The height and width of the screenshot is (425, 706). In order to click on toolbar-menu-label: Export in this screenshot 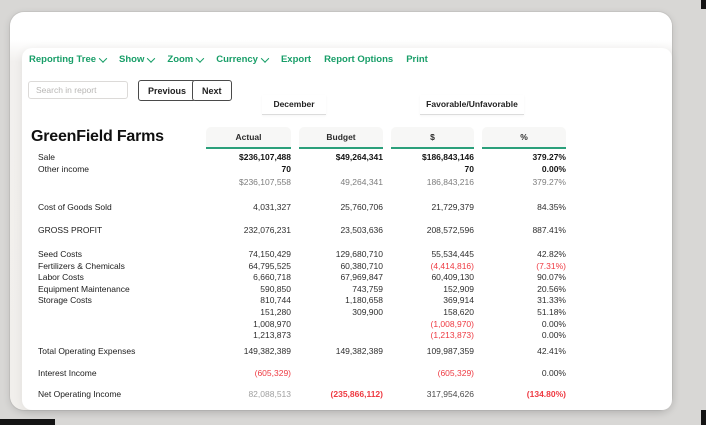, I will do `click(296, 59)`.